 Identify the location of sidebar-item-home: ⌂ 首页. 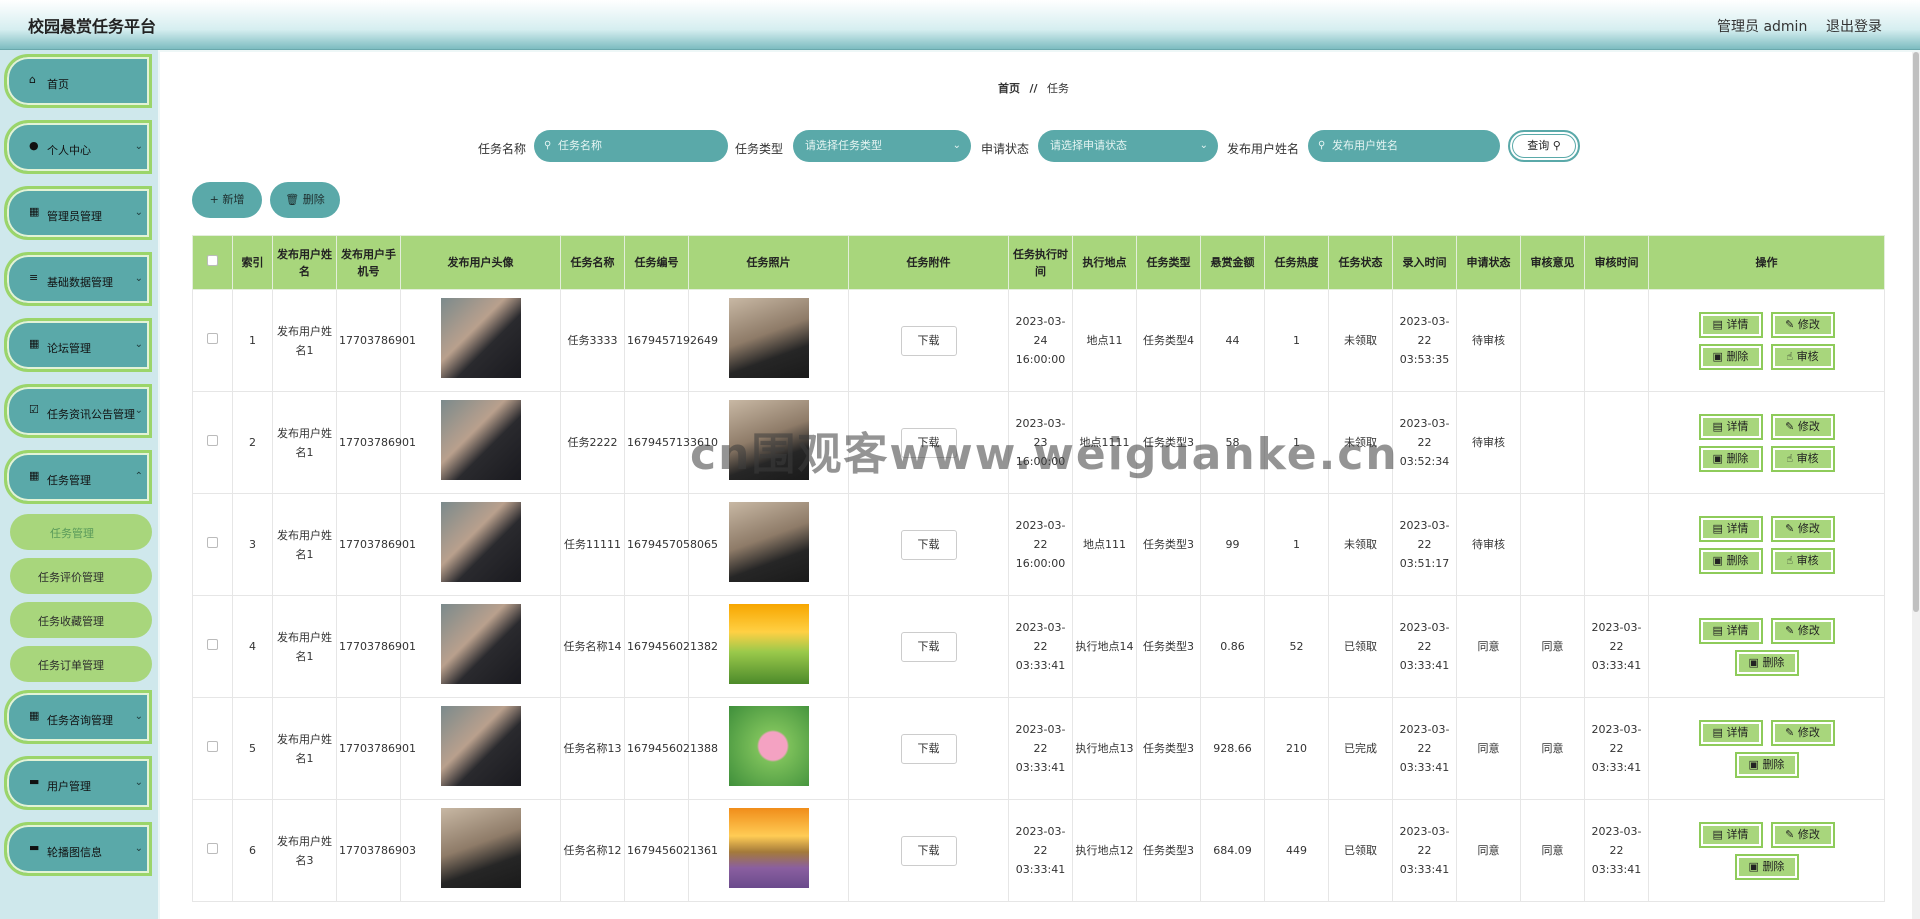
(78, 81).